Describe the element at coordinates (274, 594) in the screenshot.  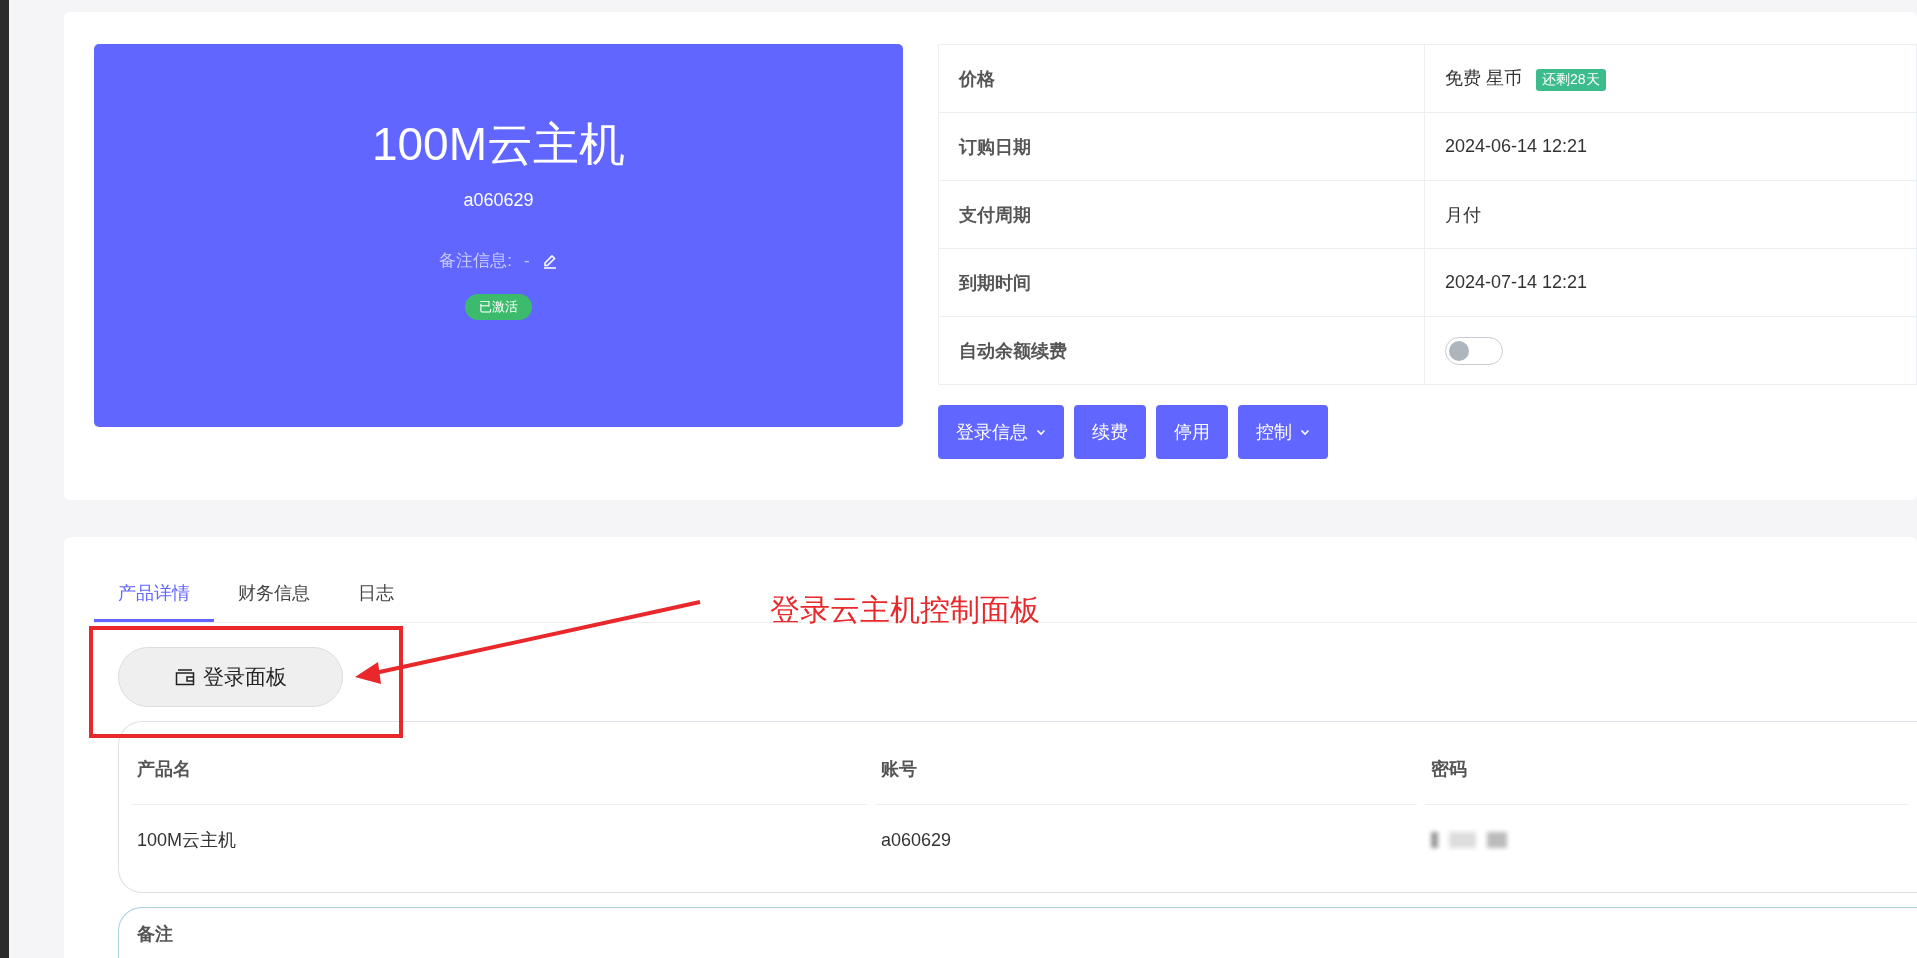
I see `tab: 财务信息` at that location.